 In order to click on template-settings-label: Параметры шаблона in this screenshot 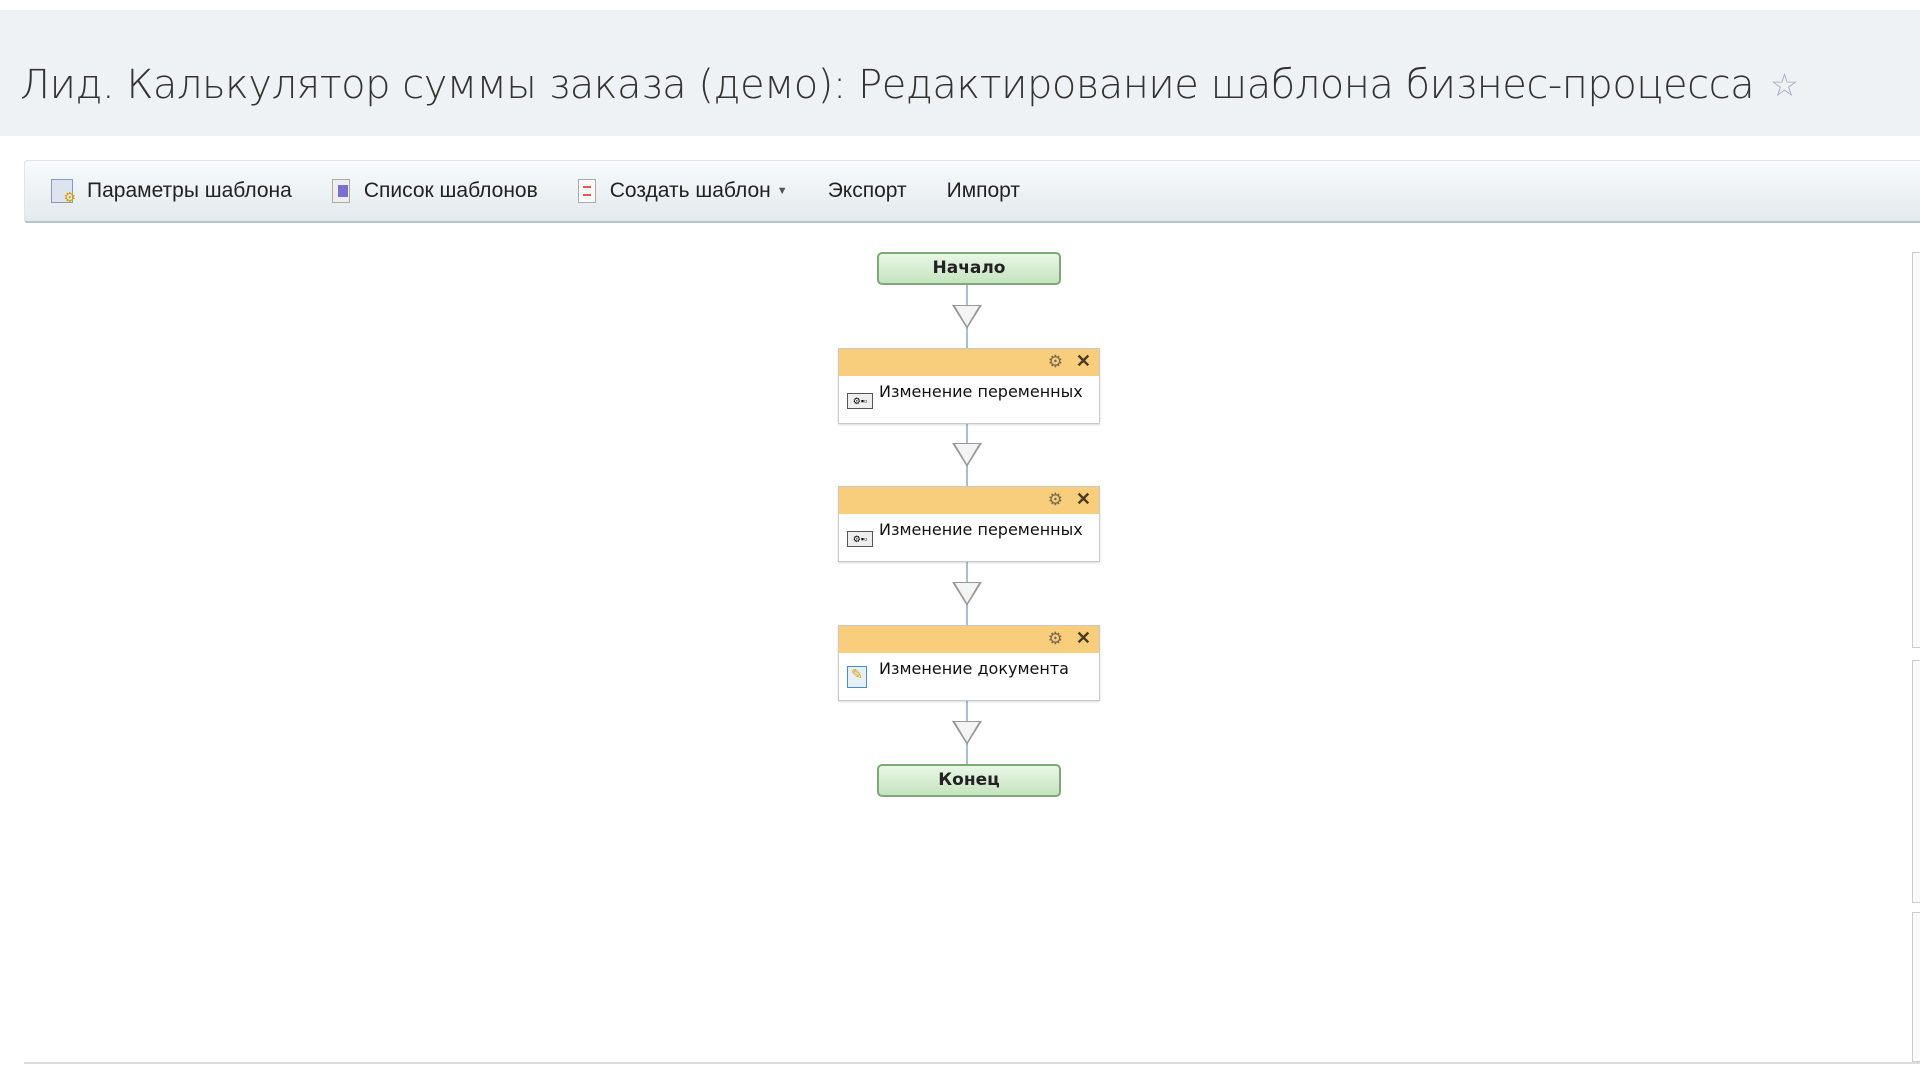, I will do `click(189, 190)`.